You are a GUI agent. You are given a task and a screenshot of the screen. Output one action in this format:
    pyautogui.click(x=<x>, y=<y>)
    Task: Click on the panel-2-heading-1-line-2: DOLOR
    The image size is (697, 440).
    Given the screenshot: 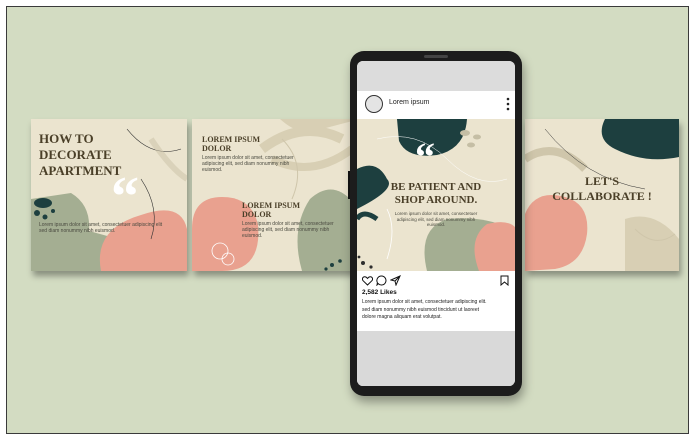 What is the action you would take?
    pyautogui.click(x=217, y=148)
    